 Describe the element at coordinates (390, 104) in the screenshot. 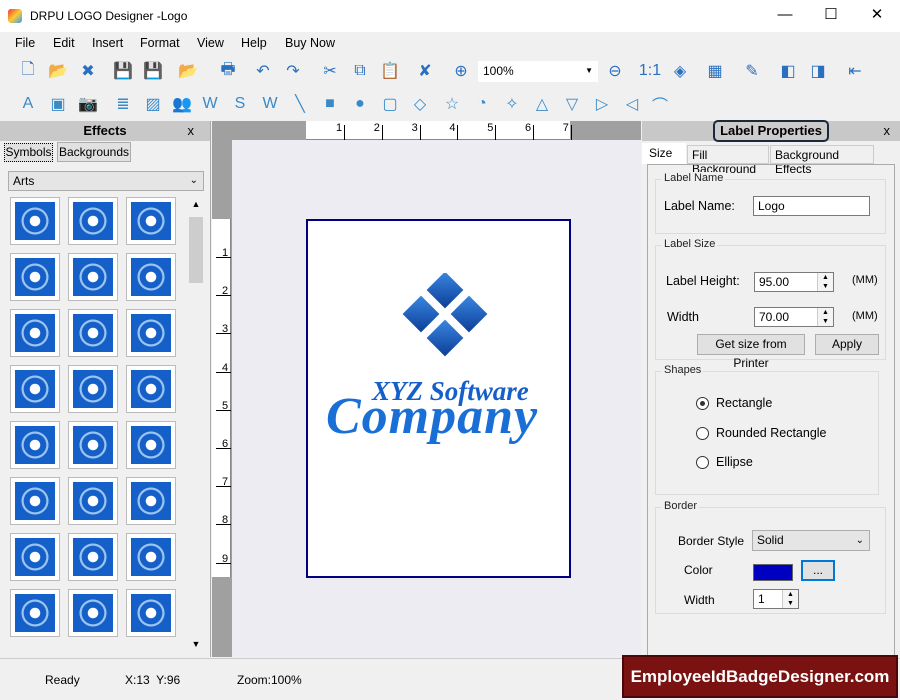

I see `rounded-rectangle-icon: ▢` at that location.